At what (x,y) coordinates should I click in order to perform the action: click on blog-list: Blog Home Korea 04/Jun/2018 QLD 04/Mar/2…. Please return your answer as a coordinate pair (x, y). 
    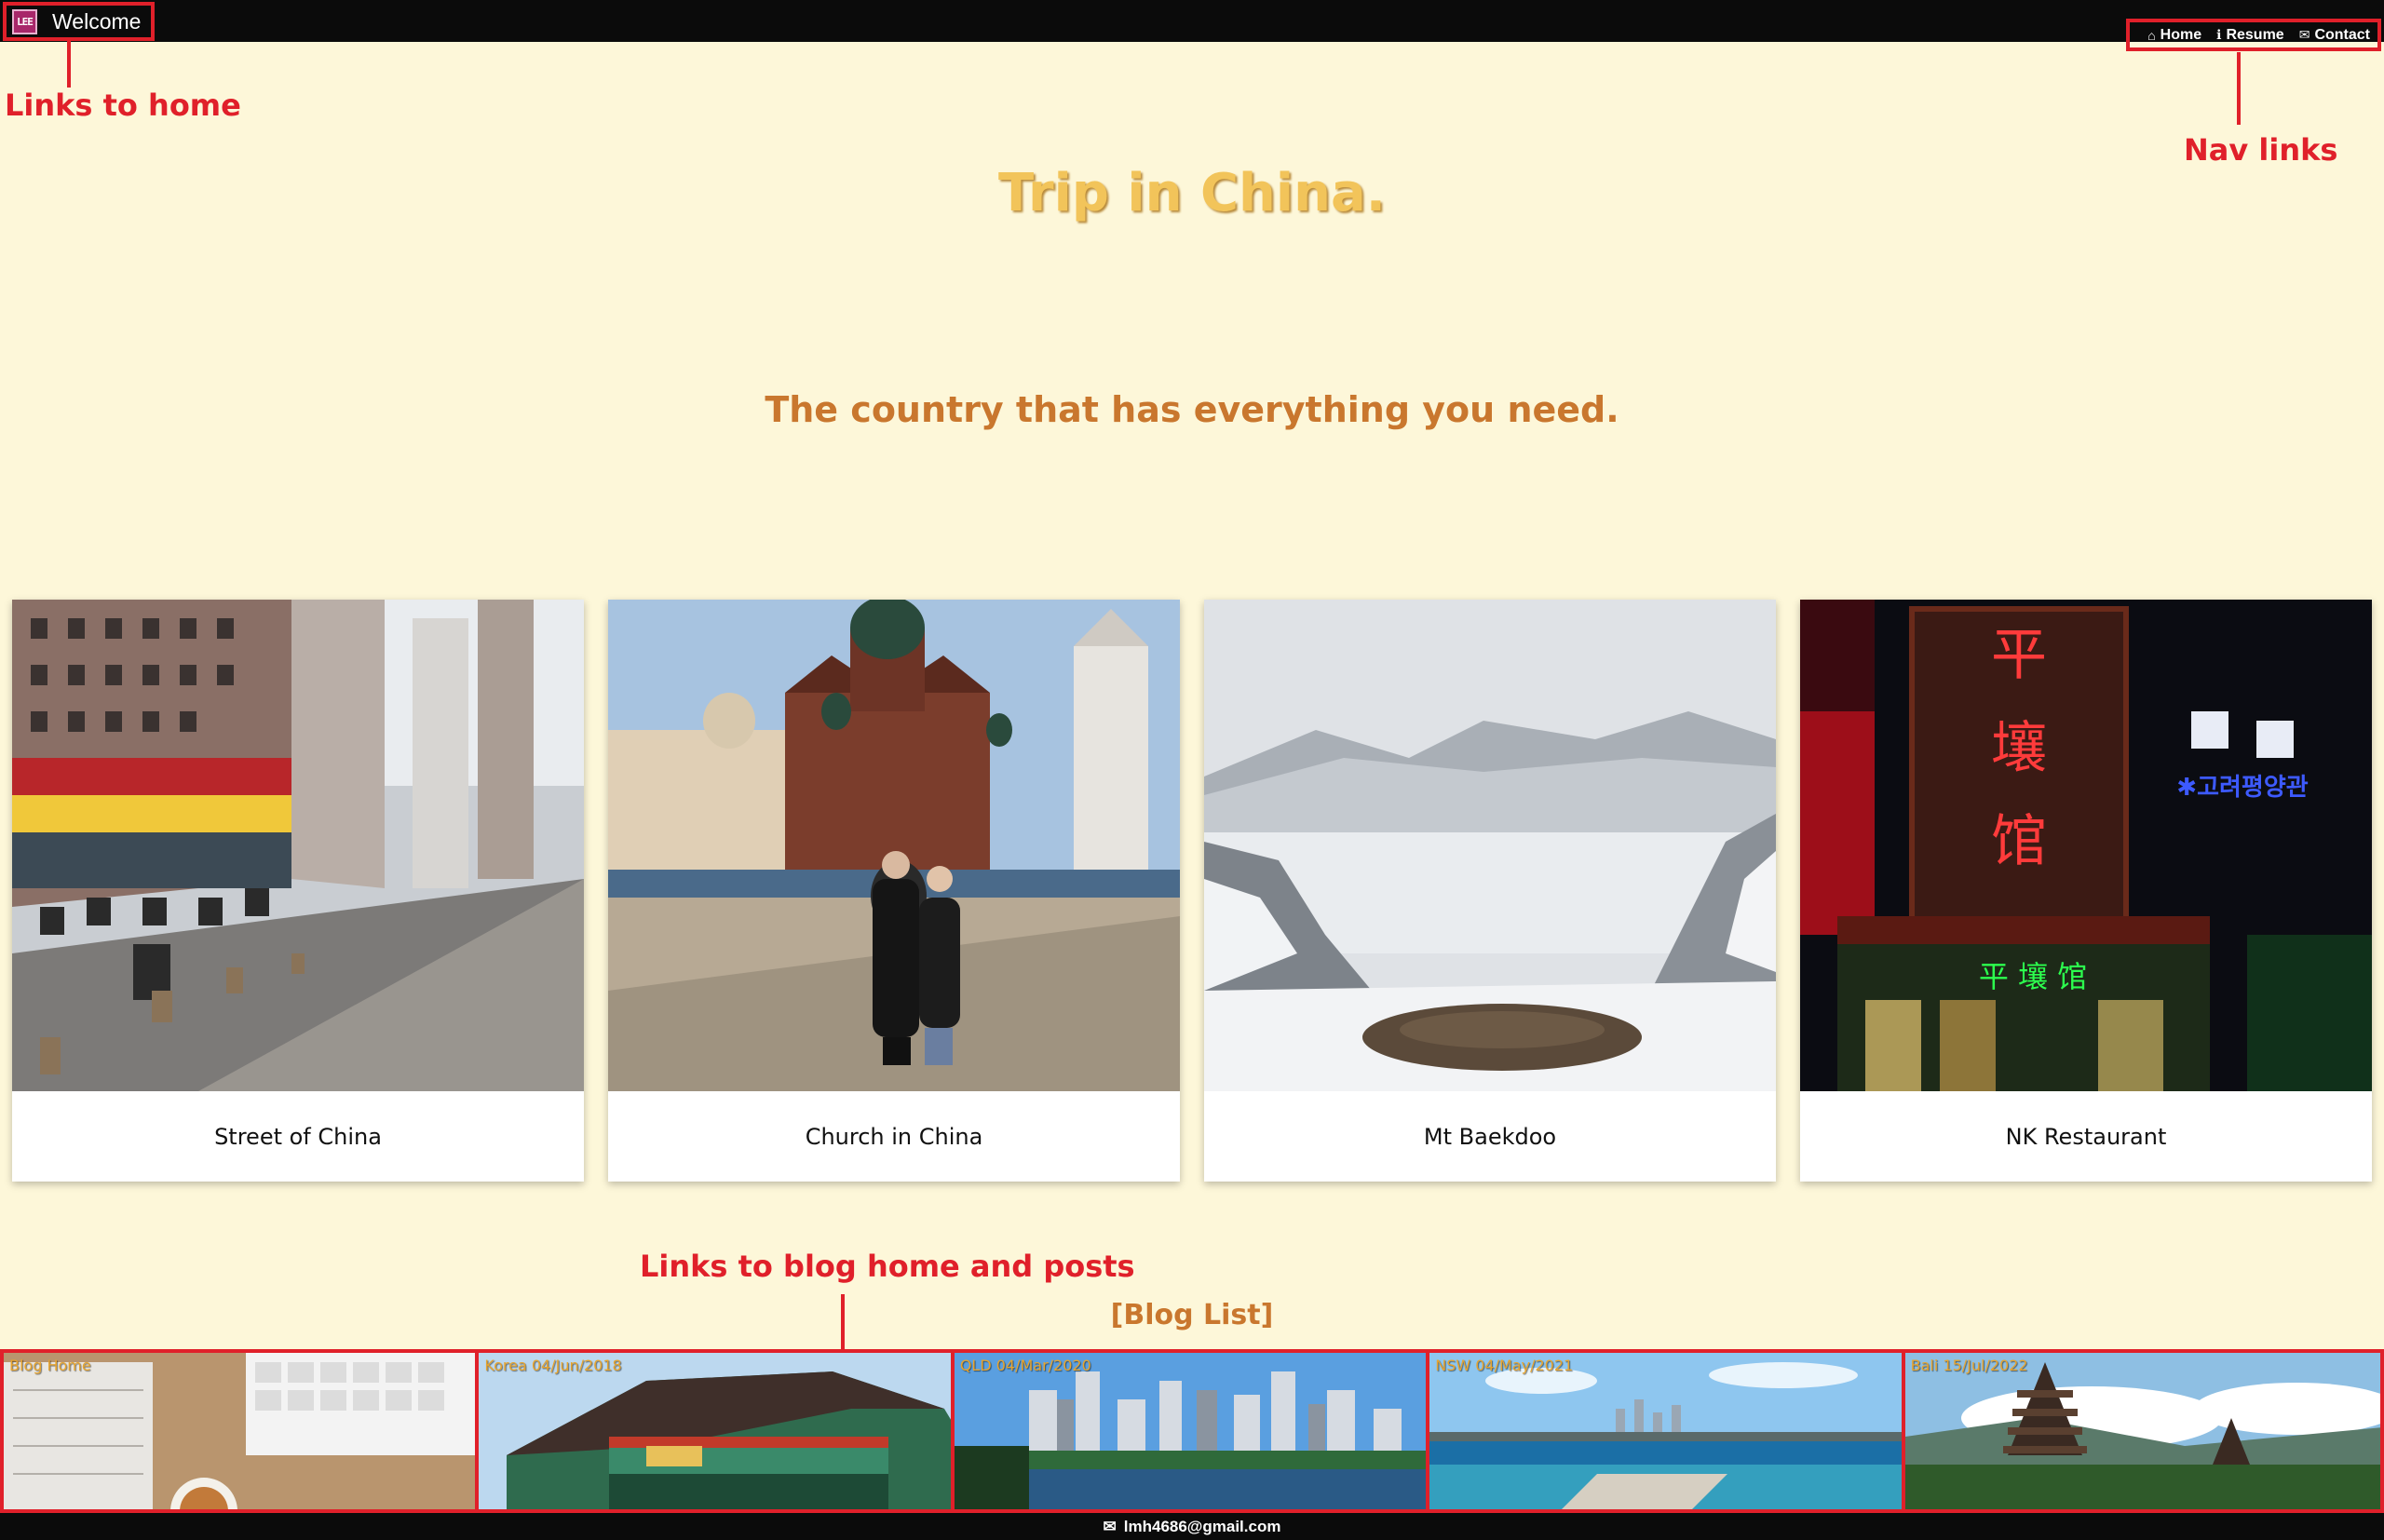
    Looking at the image, I should click on (1192, 1431).